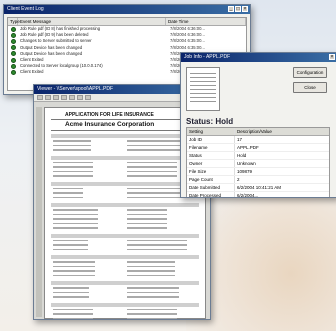  Describe the element at coordinates (211, 147) in the screenshot. I see `setting-name: Filename` at that location.